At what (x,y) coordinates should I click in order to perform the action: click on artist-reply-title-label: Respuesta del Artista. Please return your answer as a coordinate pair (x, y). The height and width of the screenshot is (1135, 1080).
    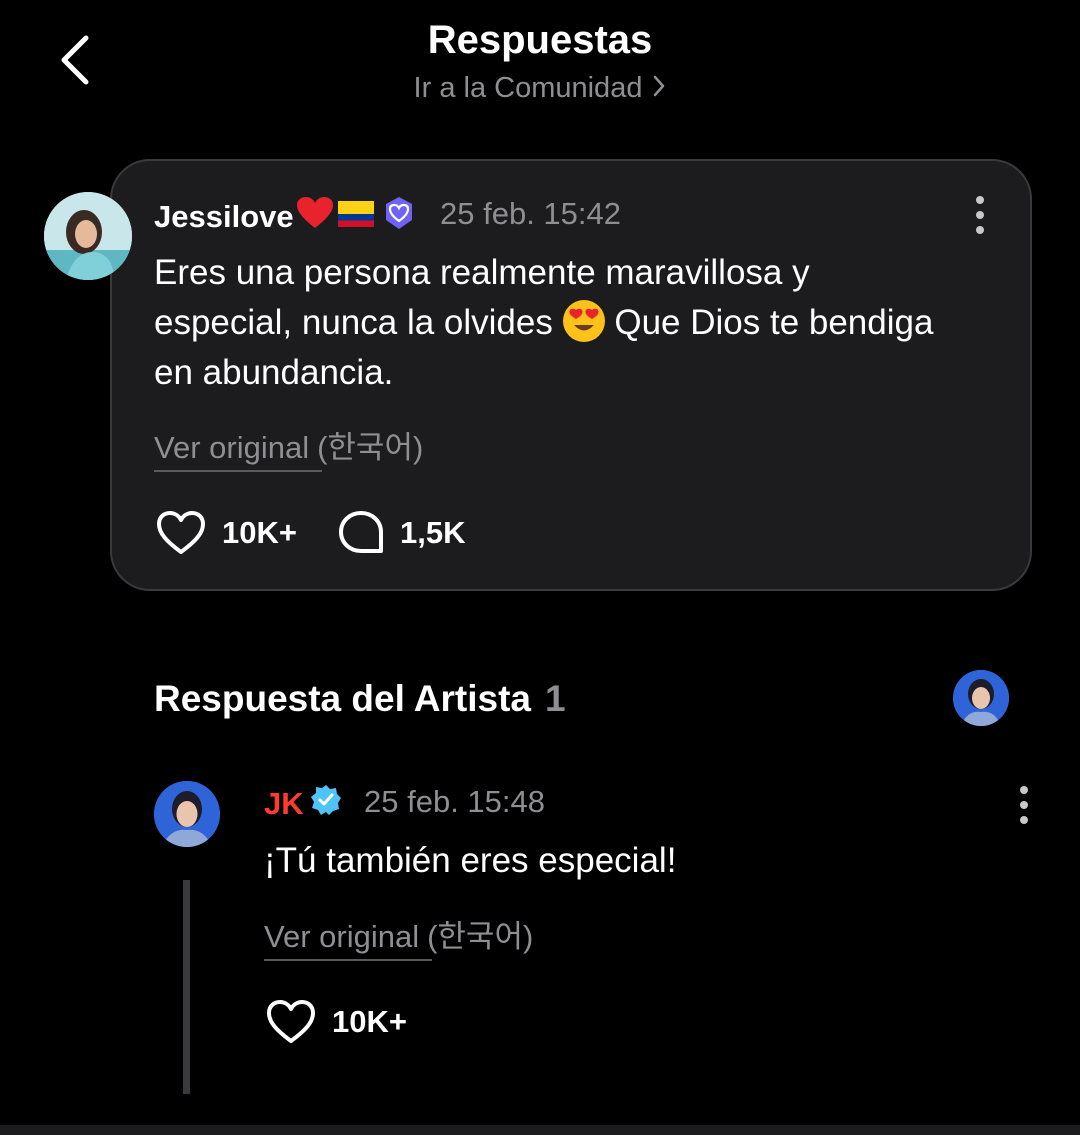
    Looking at the image, I should click on (342, 698).